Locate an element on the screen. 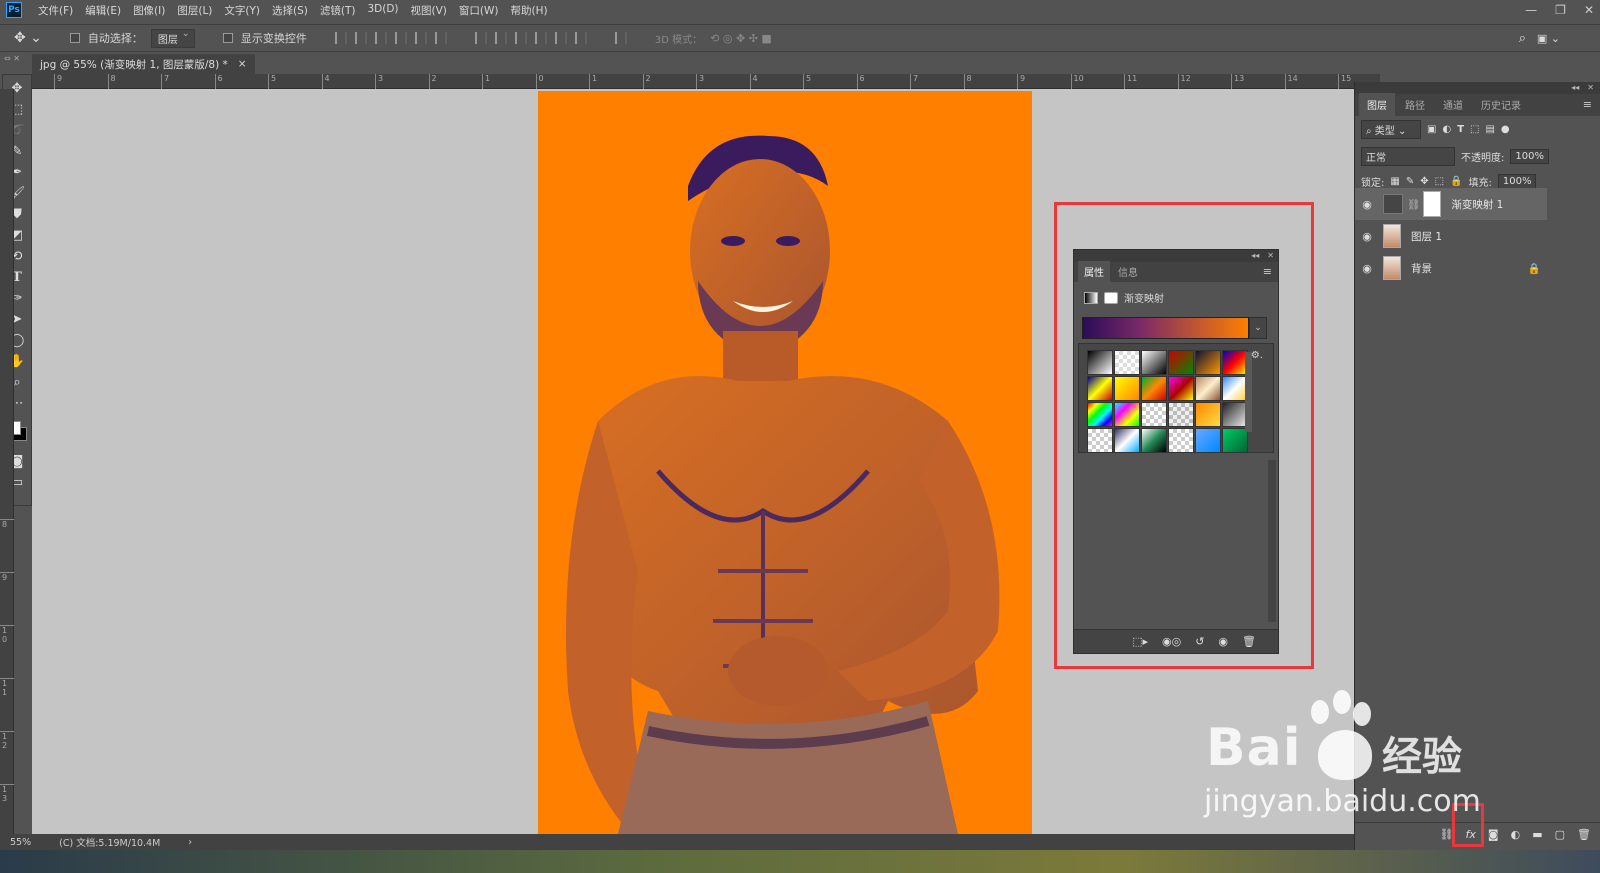 The image size is (1600, 873). close-icon: ✕ is located at coordinates (1590, 88).